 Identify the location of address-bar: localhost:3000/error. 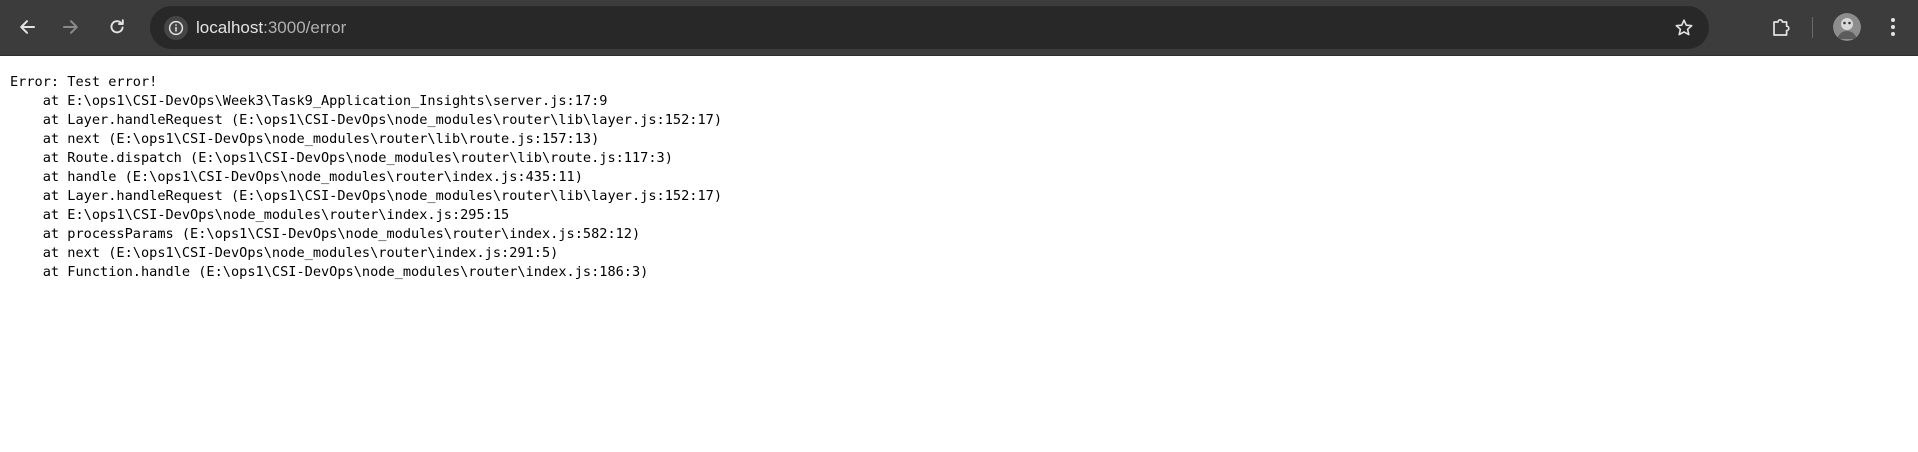
(929, 27).